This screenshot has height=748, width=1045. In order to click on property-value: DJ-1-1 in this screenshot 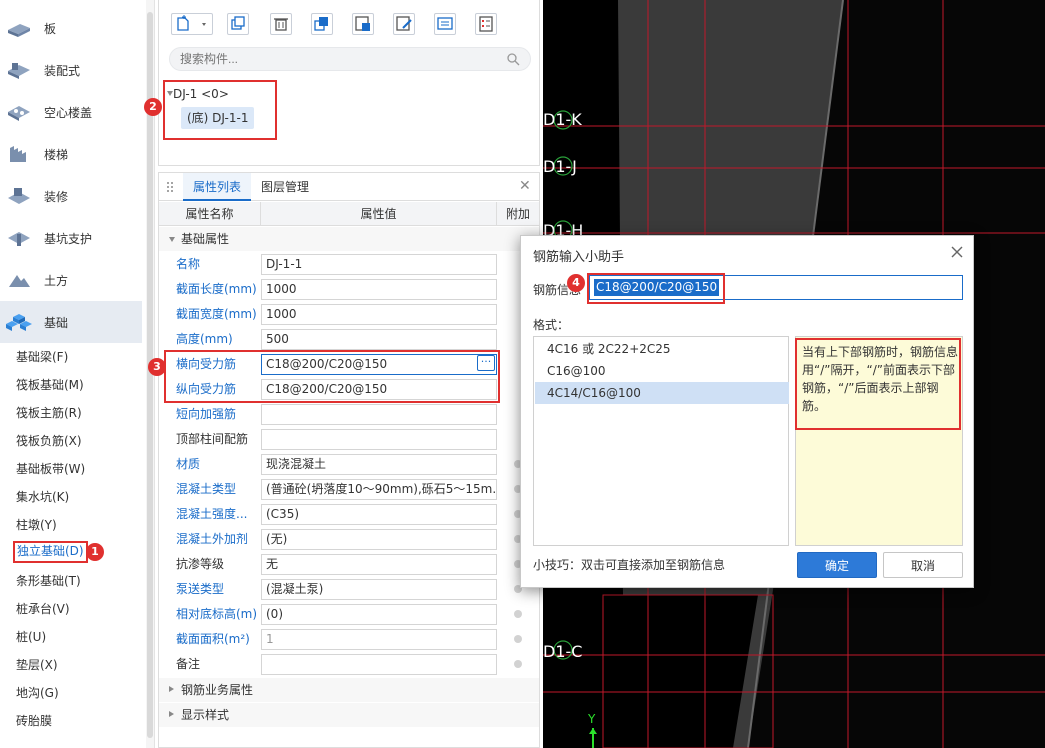, I will do `click(379, 264)`.